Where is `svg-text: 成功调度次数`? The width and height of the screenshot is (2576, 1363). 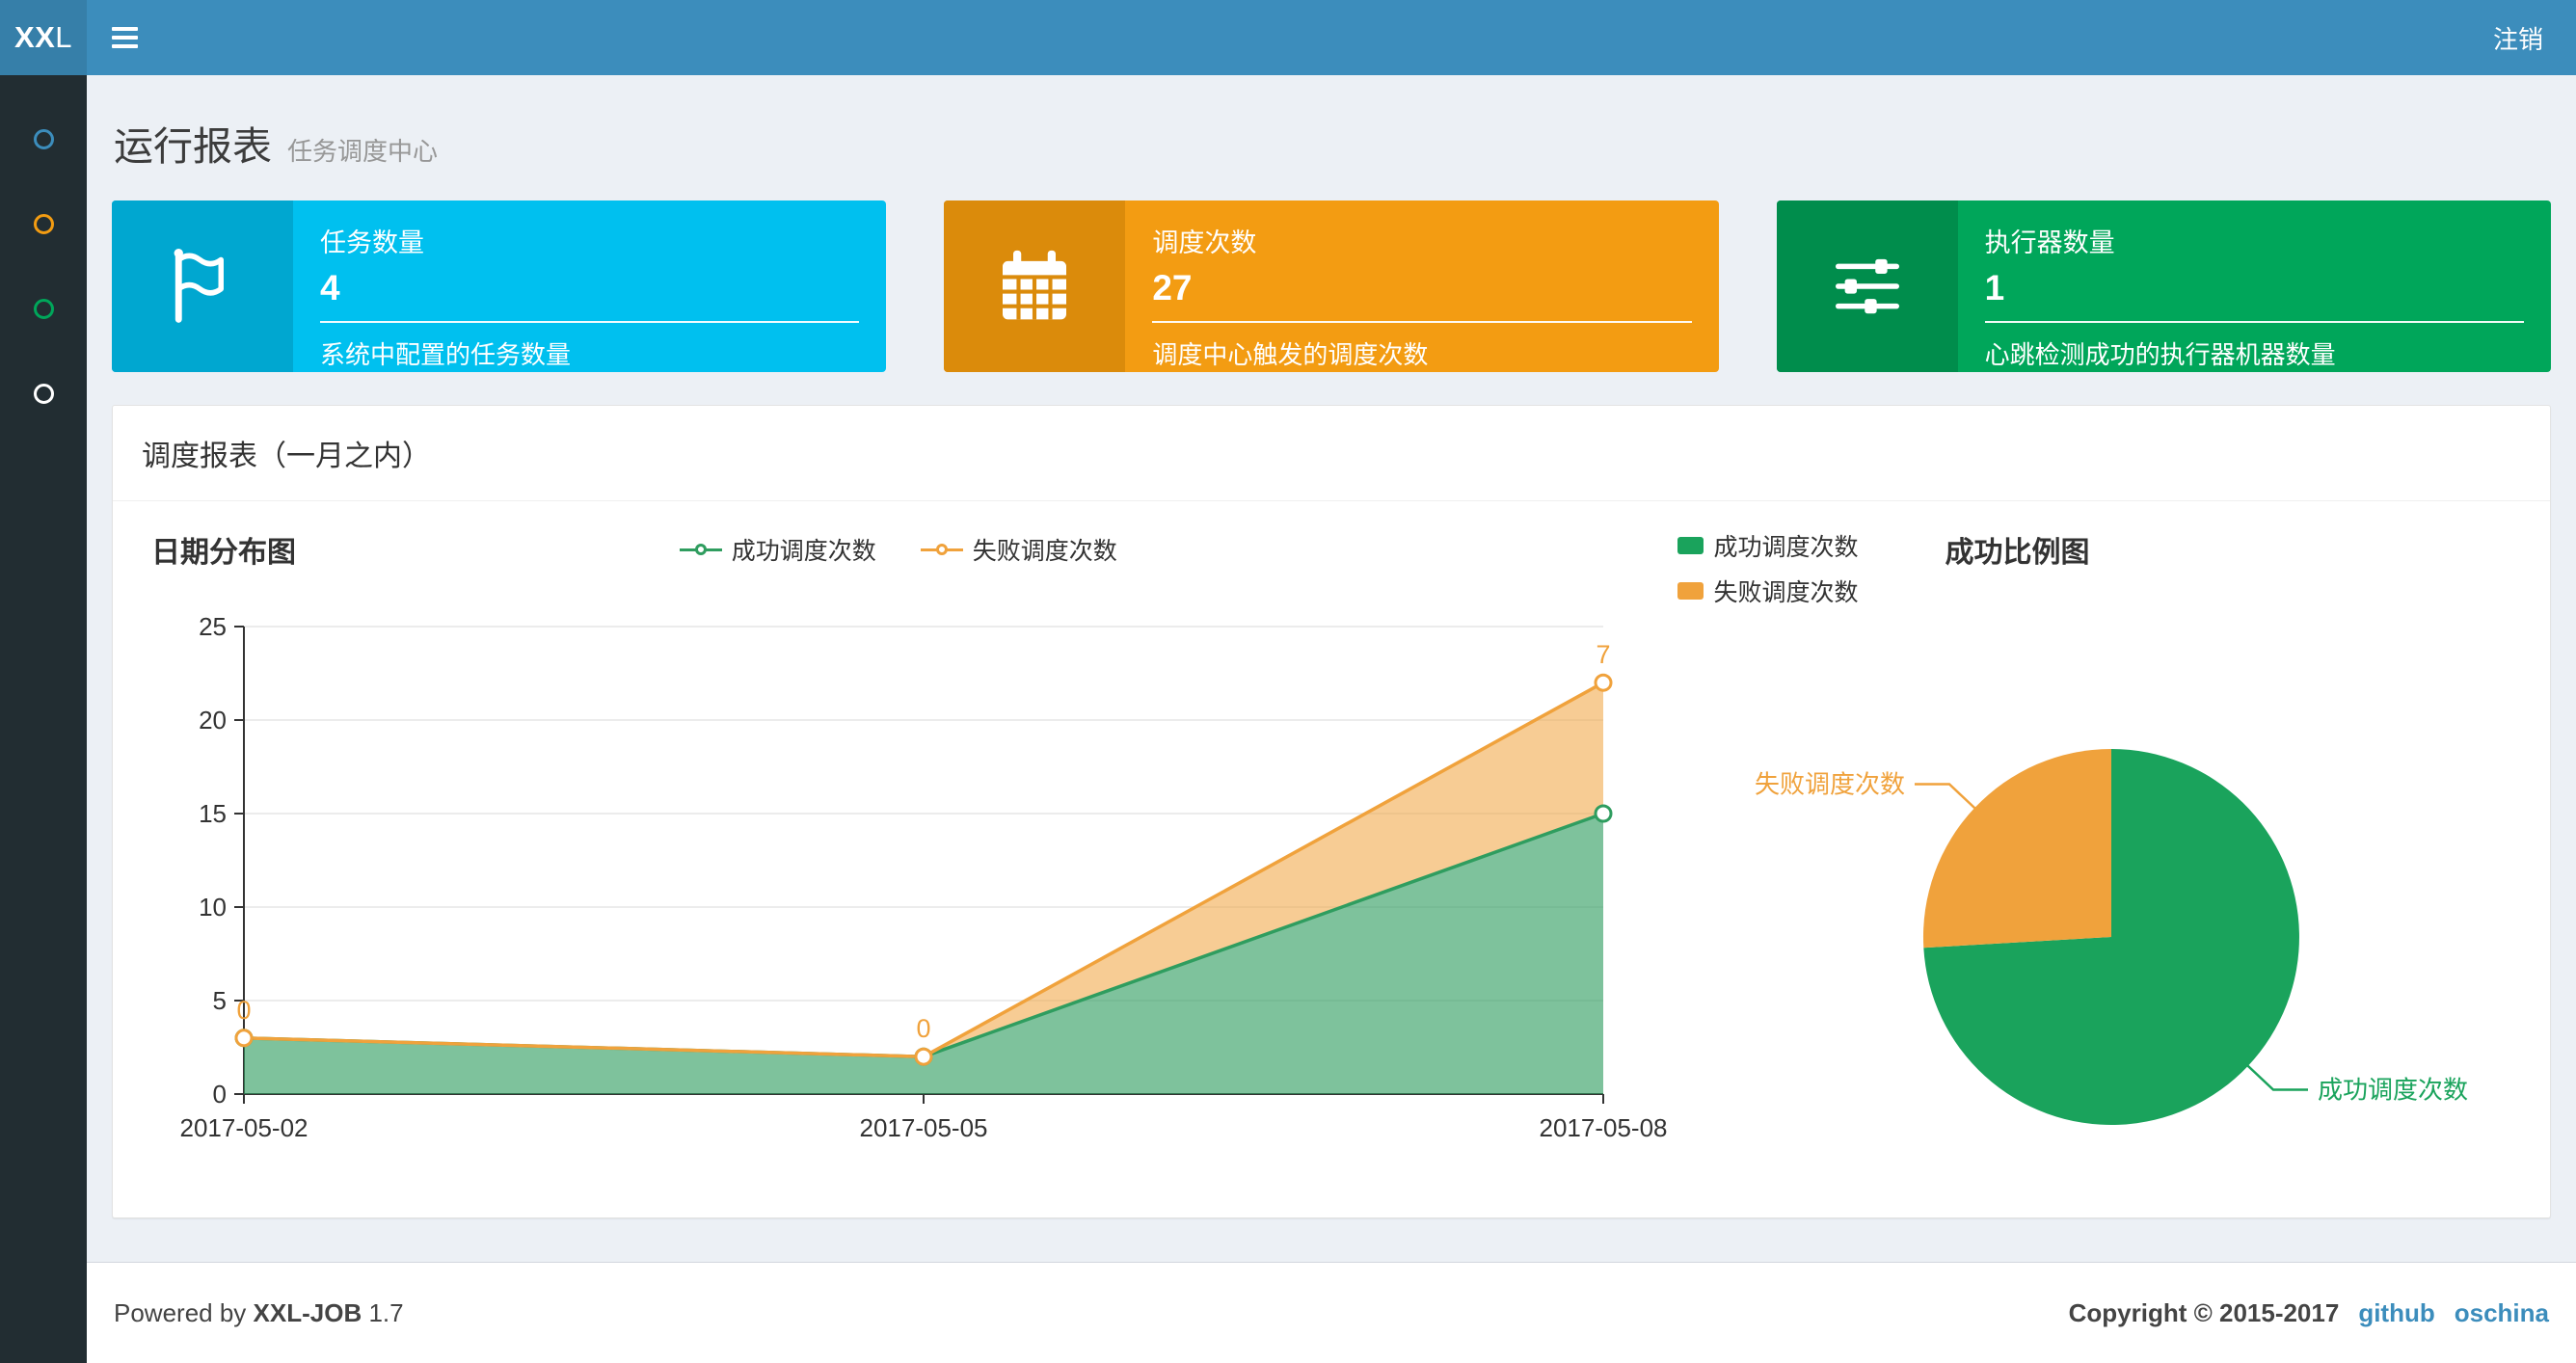 svg-text: 成功调度次数 is located at coordinates (2393, 1090).